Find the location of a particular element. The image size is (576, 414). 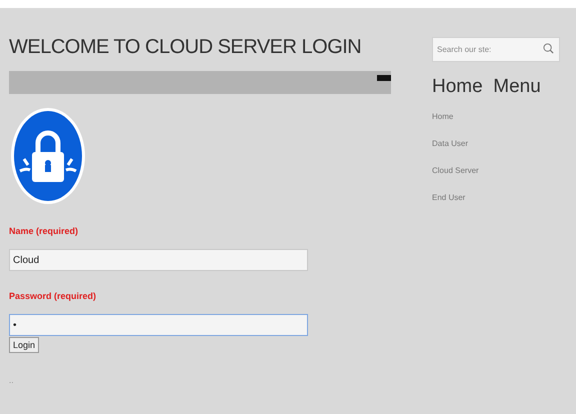

page-title: WELCOME TO CLOUD SERVER LOGIN is located at coordinates (185, 47).